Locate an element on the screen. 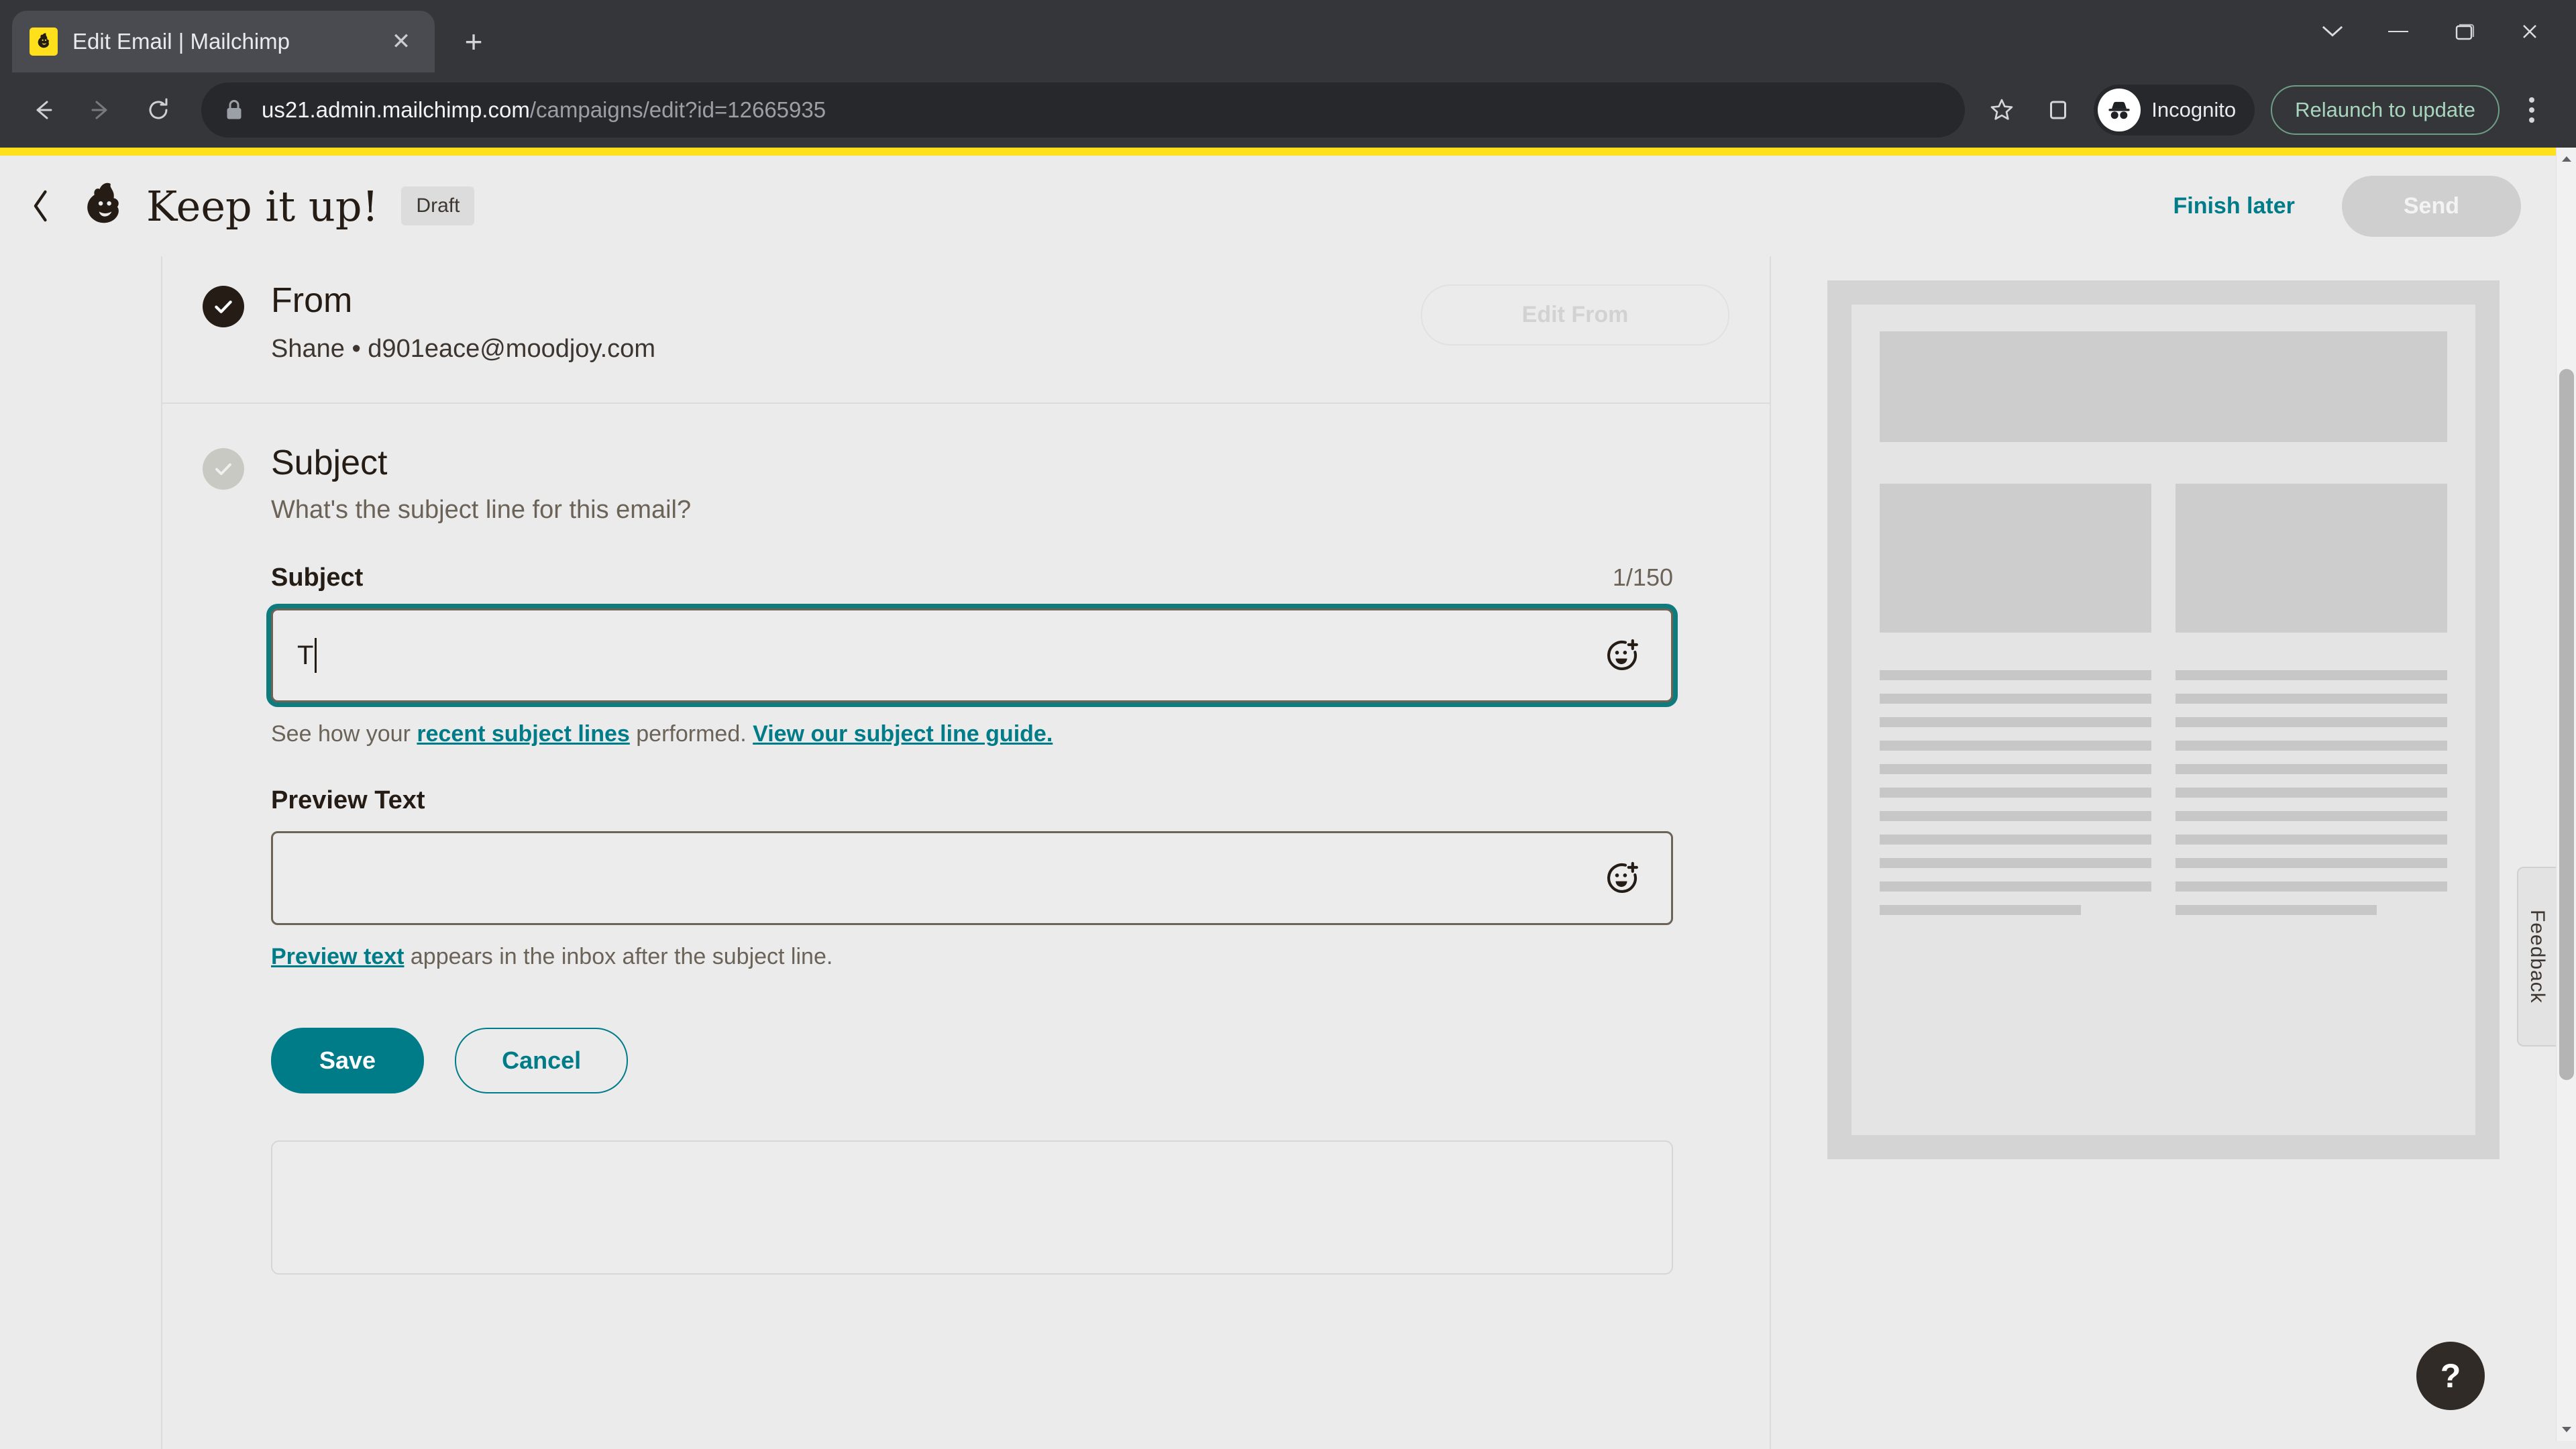 This screenshot has height=1449, width=2576. new-tab-button: + is located at coordinates (473, 41).